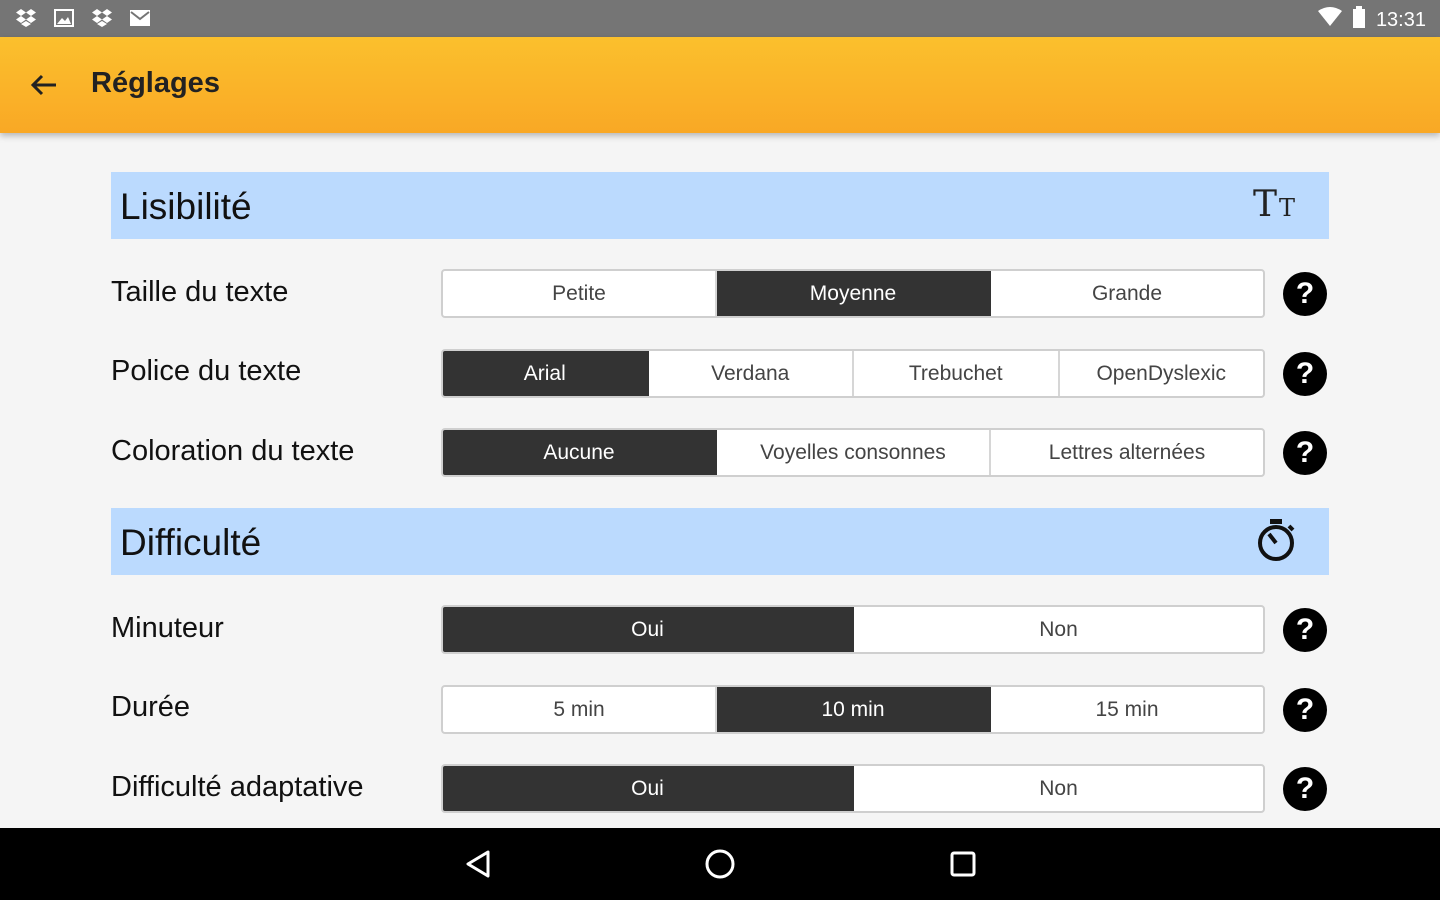  I want to click on section-title: Difficulté, so click(191, 542).